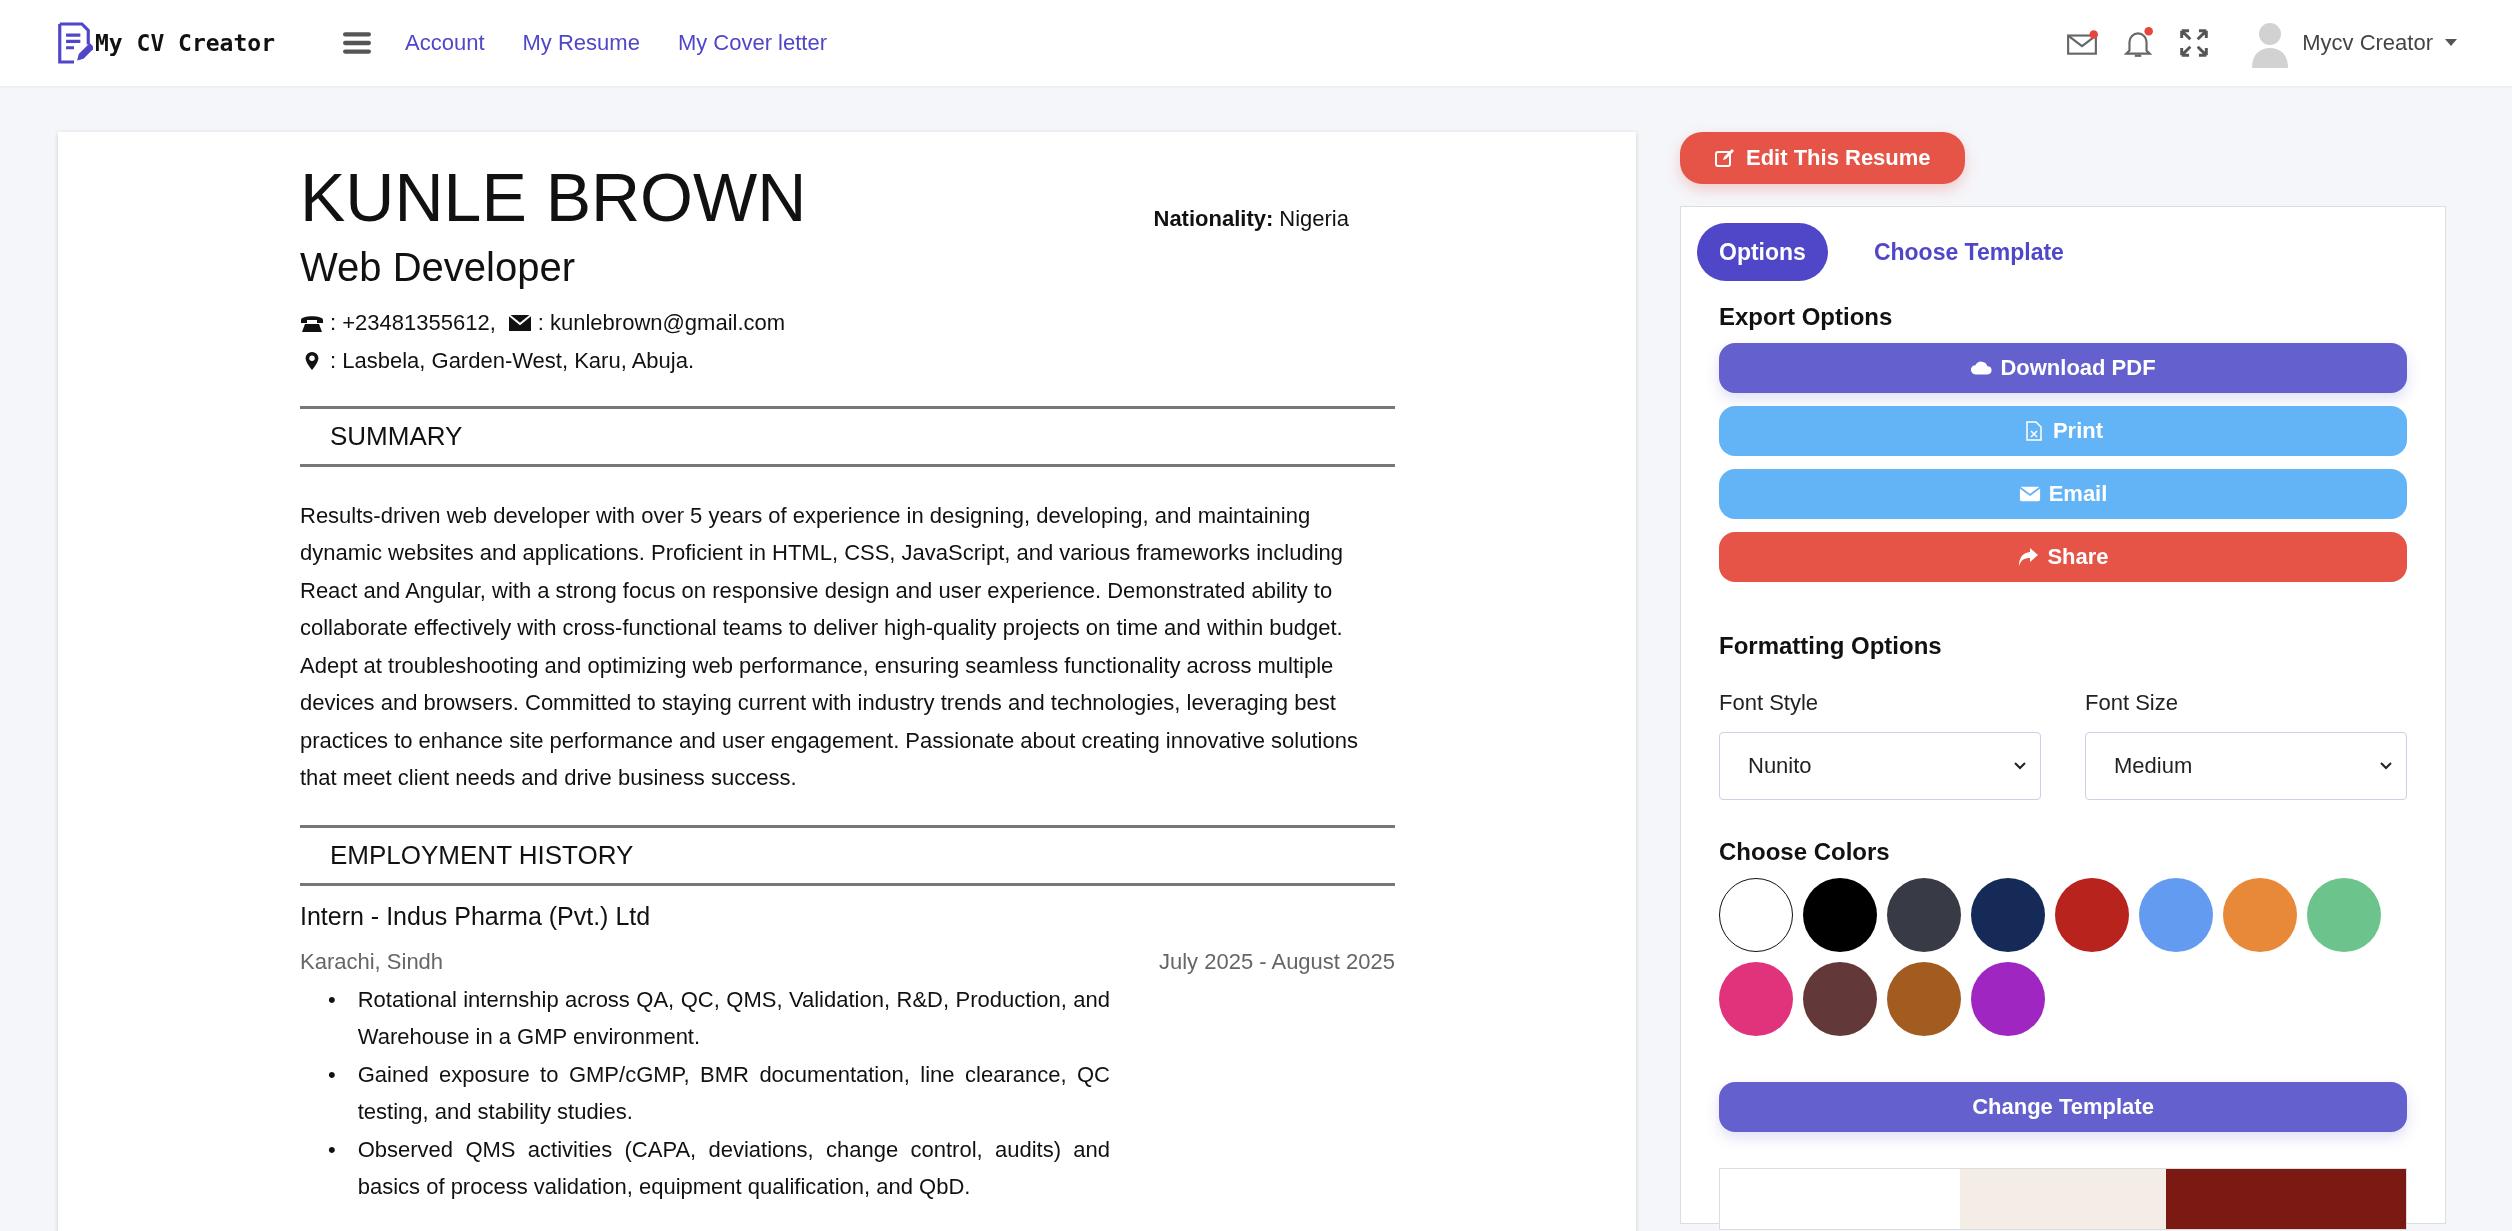 Image resolution: width=2512 pixels, height=1231 pixels. Describe the element at coordinates (661, 322) in the screenshot. I see `email-address: : kunlebrown@gmail.com` at that location.